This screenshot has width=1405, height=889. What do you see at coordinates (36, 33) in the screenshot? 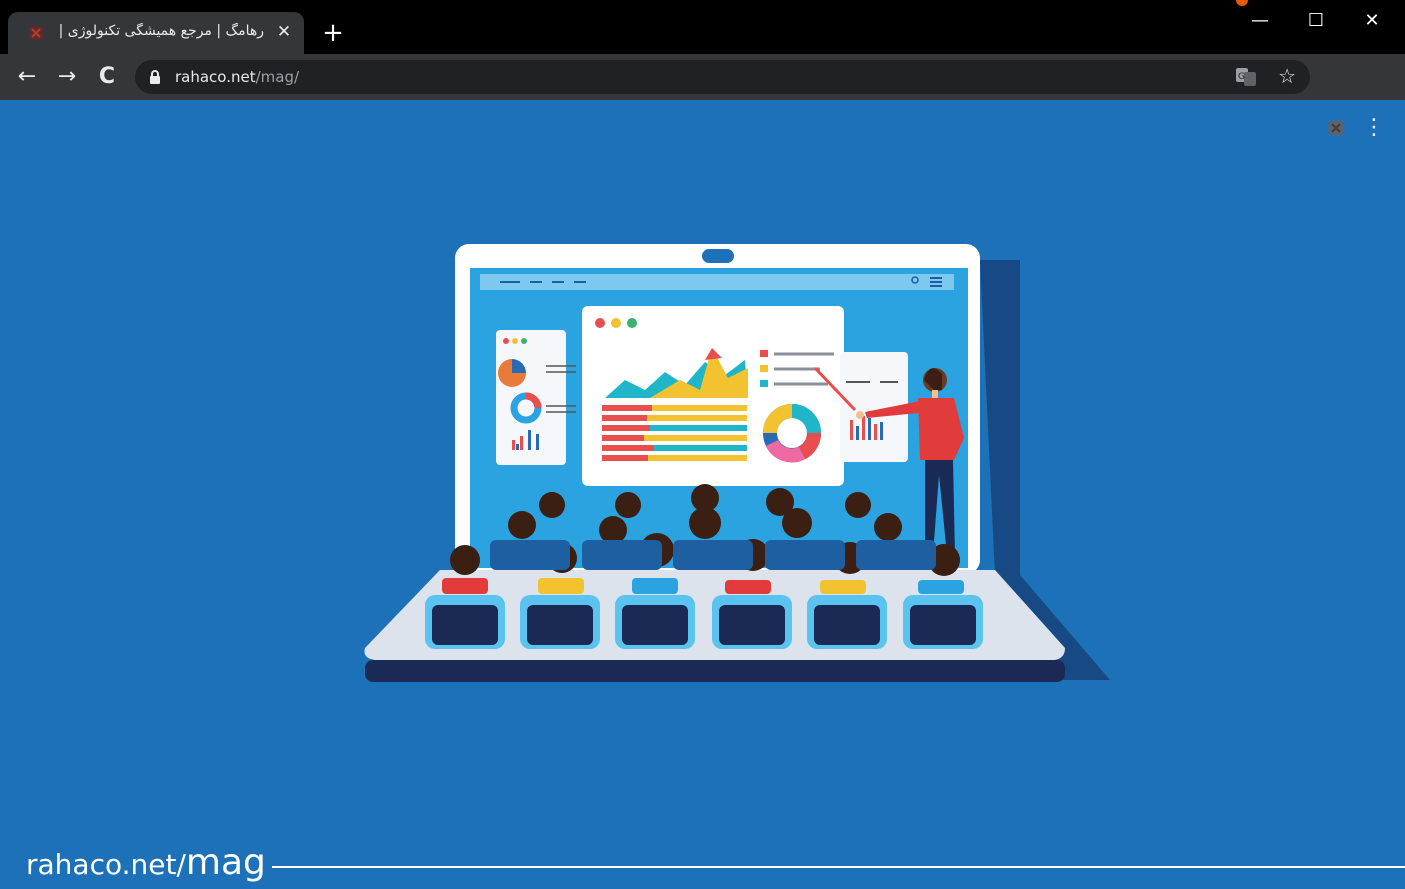
I see `favicon` at bounding box center [36, 33].